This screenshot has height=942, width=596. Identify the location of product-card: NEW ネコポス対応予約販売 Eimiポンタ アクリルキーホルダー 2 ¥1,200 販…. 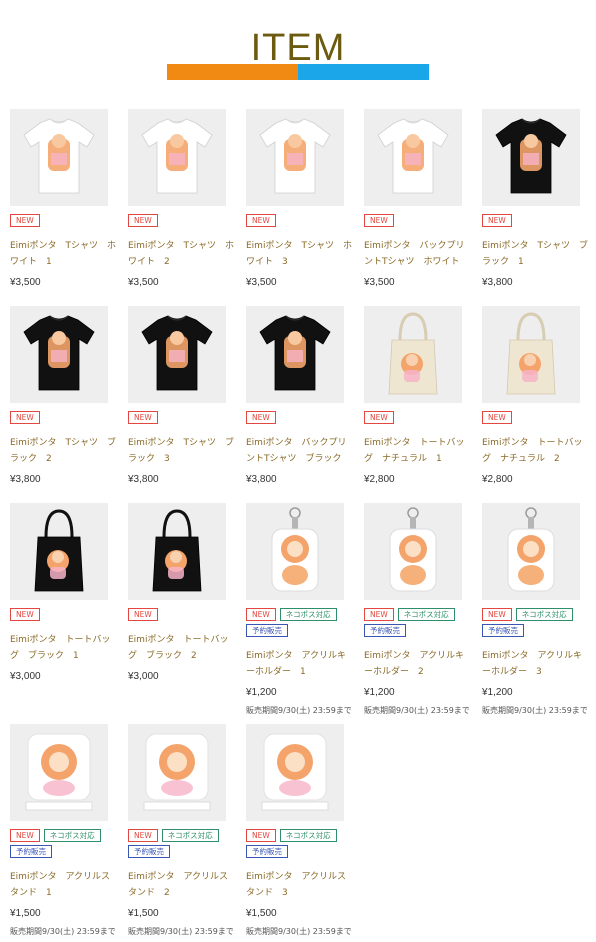
(417, 609).